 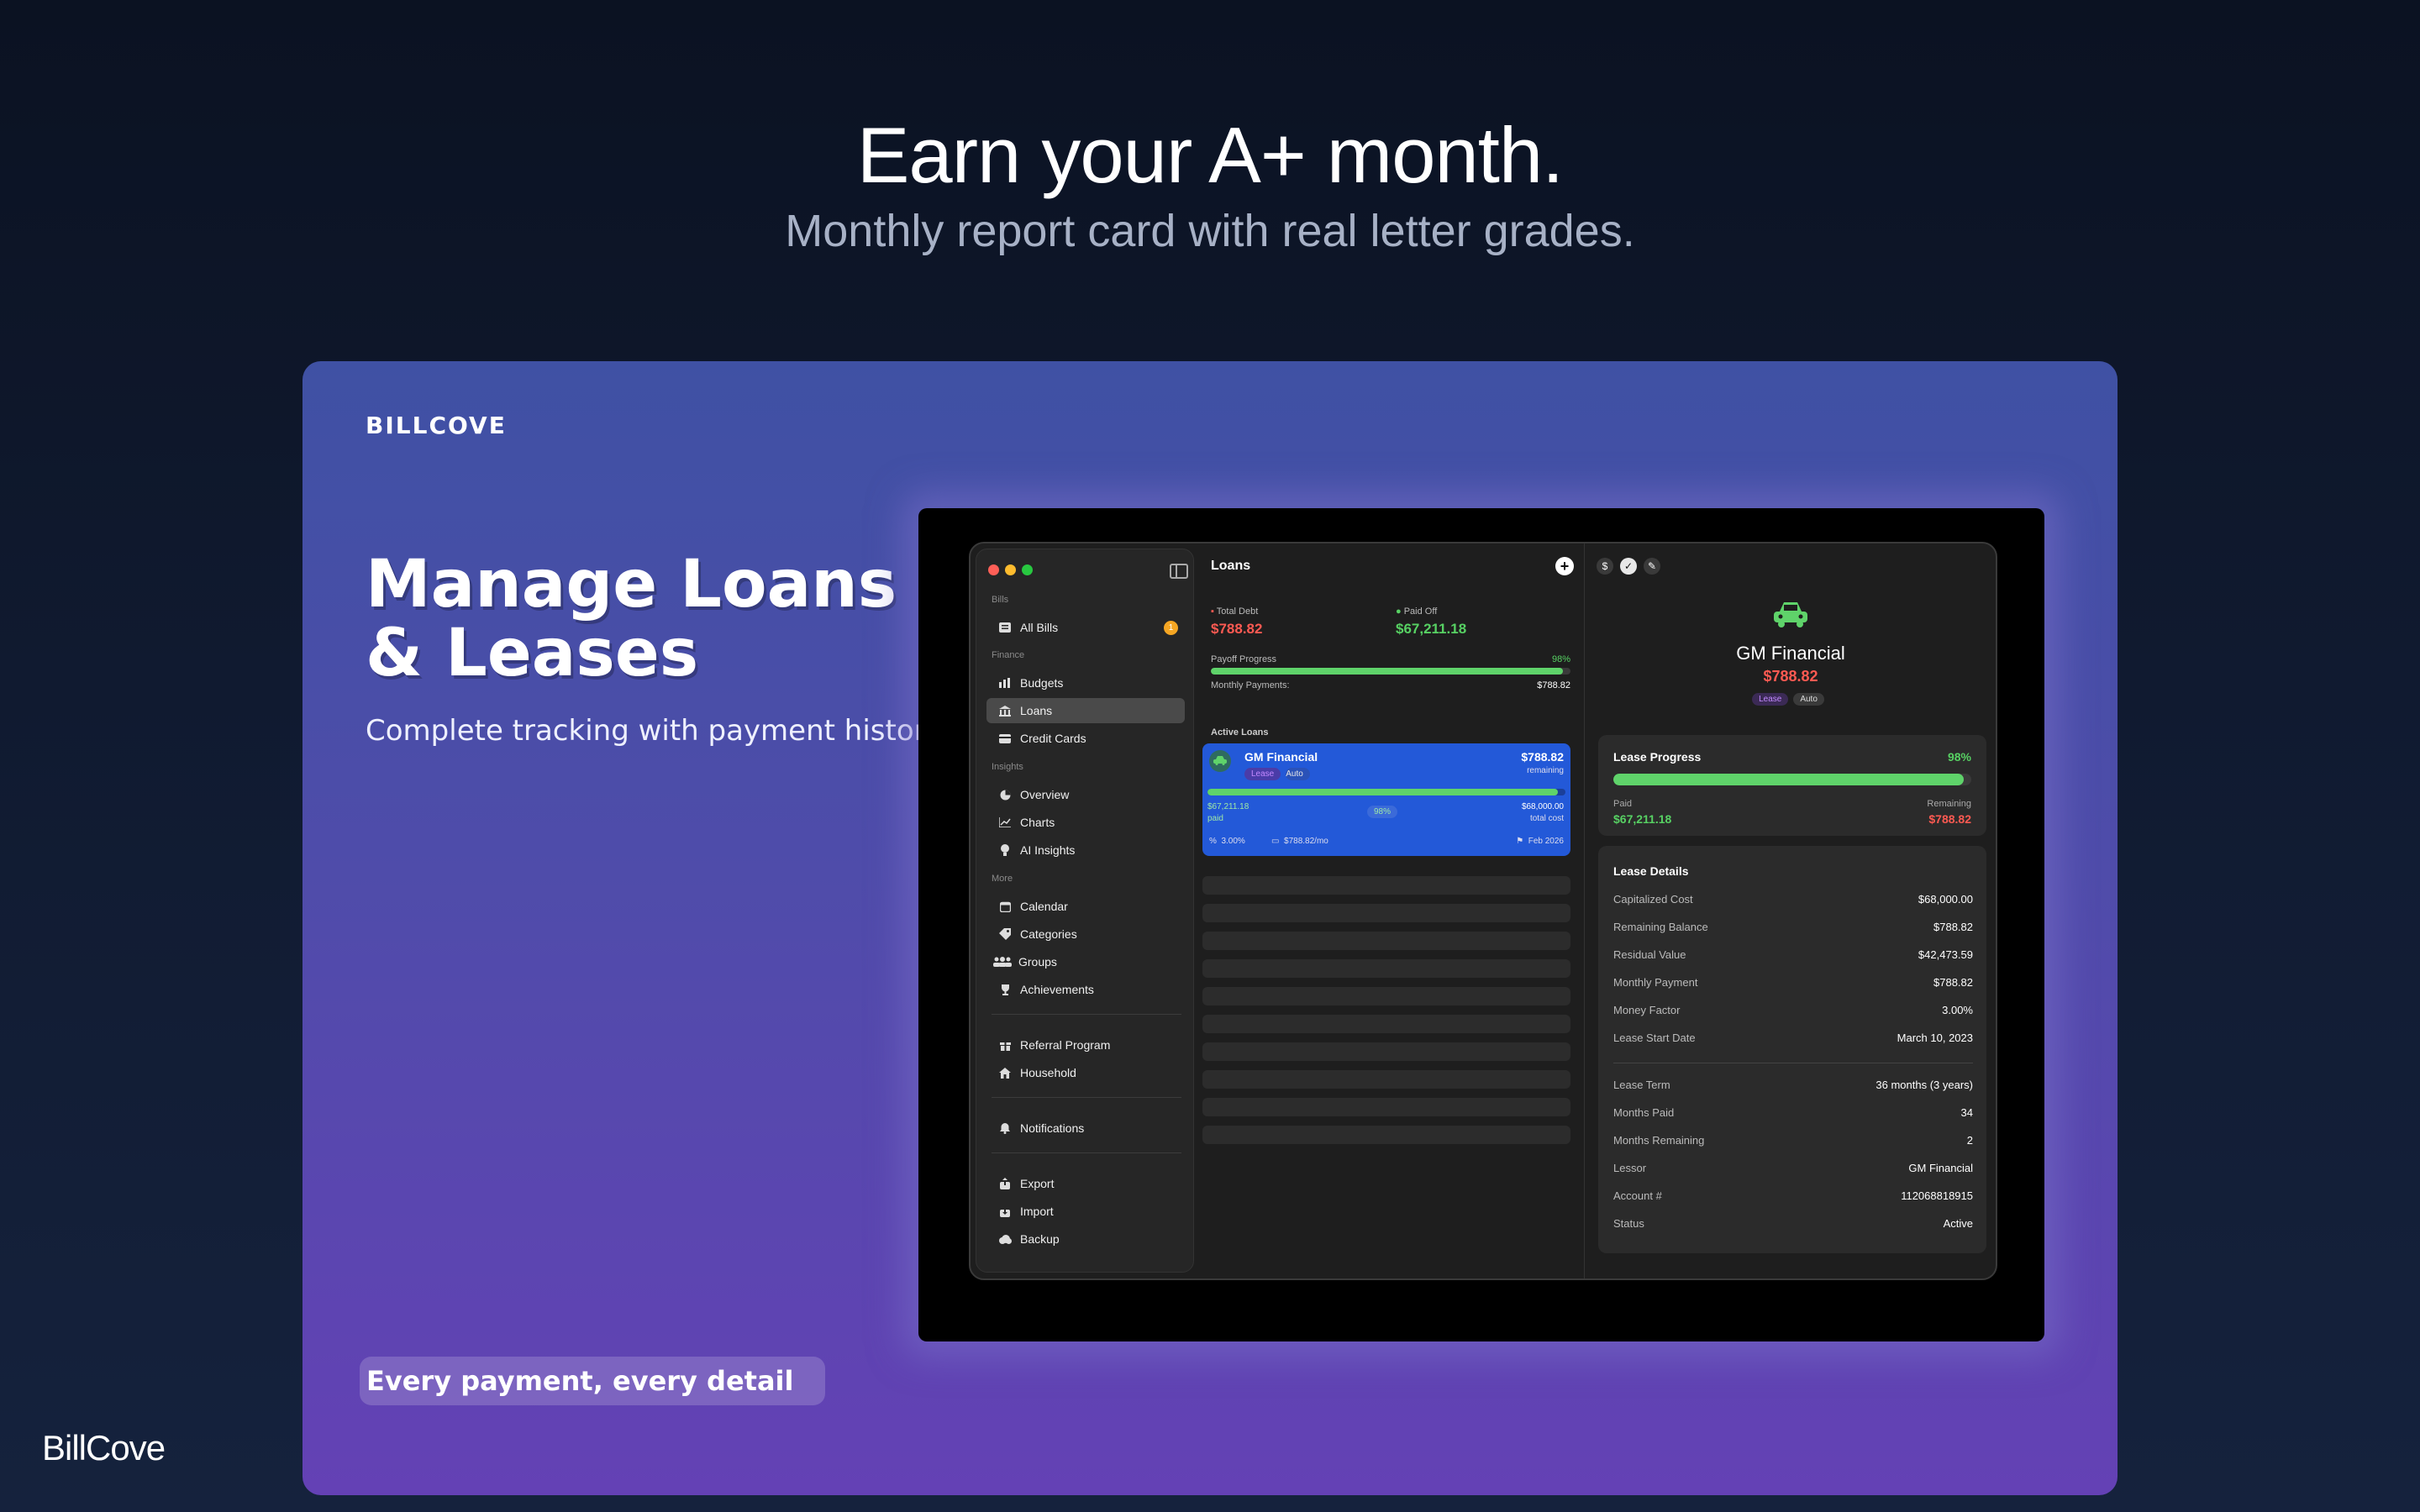 I want to click on detail-row: Account # 112068818915, so click(x=1793, y=1195).